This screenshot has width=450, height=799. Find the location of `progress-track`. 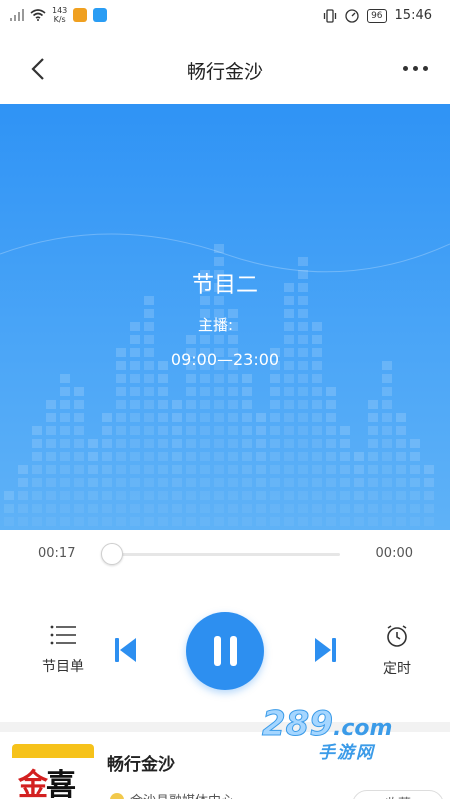

progress-track is located at coordinates (223, 554).